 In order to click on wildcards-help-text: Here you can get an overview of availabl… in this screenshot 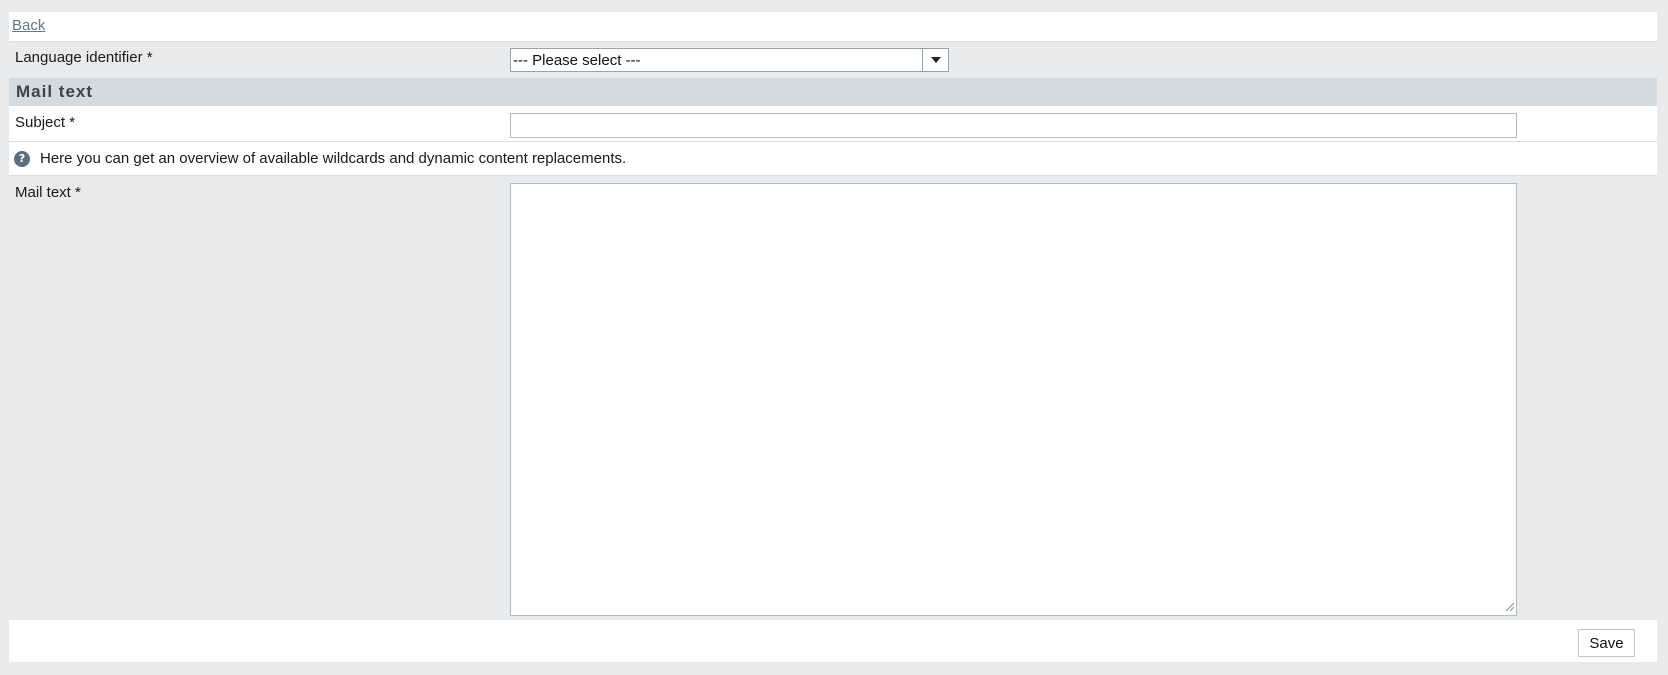, I will do `click(333, 158)`.